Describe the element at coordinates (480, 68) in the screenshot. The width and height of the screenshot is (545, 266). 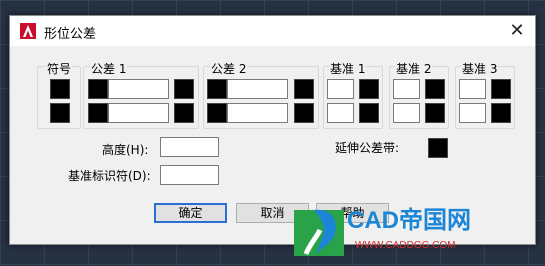
I see `datum3-header: 基准 3` at that location.